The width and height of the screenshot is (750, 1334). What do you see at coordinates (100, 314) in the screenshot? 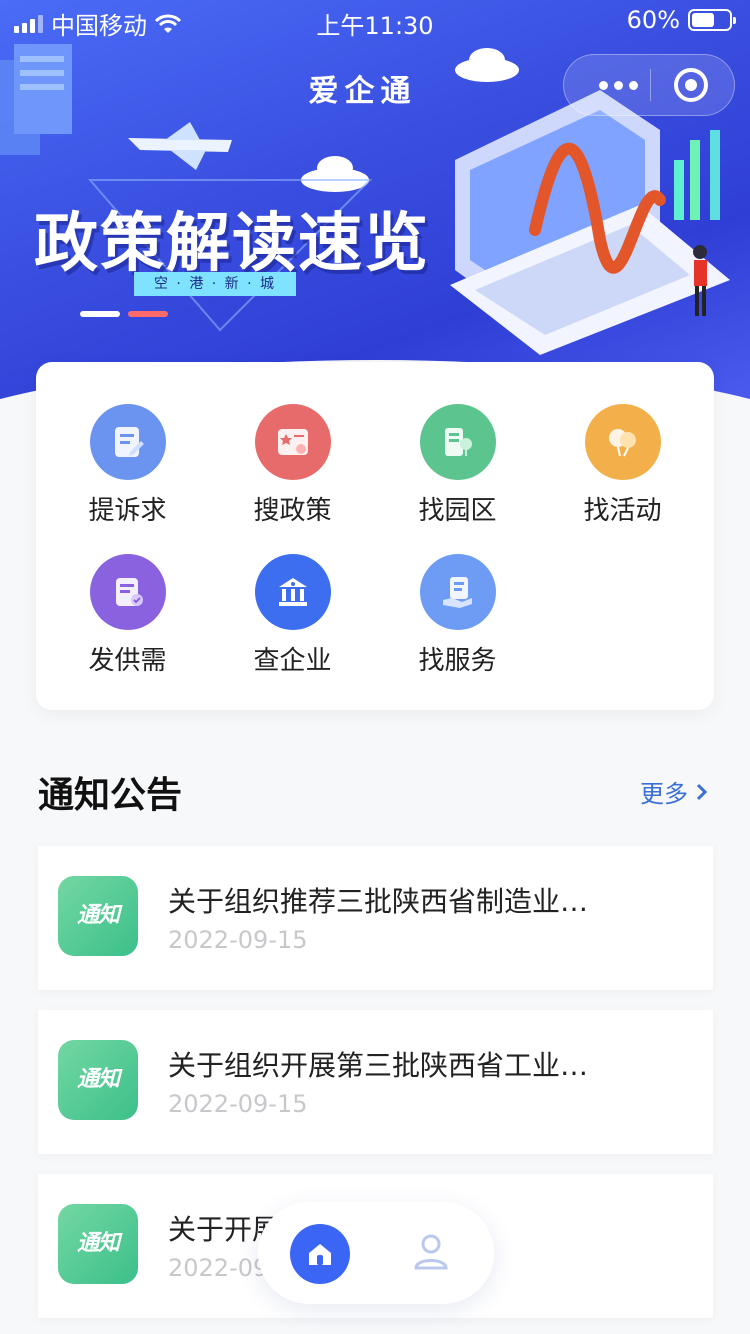
I see `carousel-dot` at bounding box center [100, 314].